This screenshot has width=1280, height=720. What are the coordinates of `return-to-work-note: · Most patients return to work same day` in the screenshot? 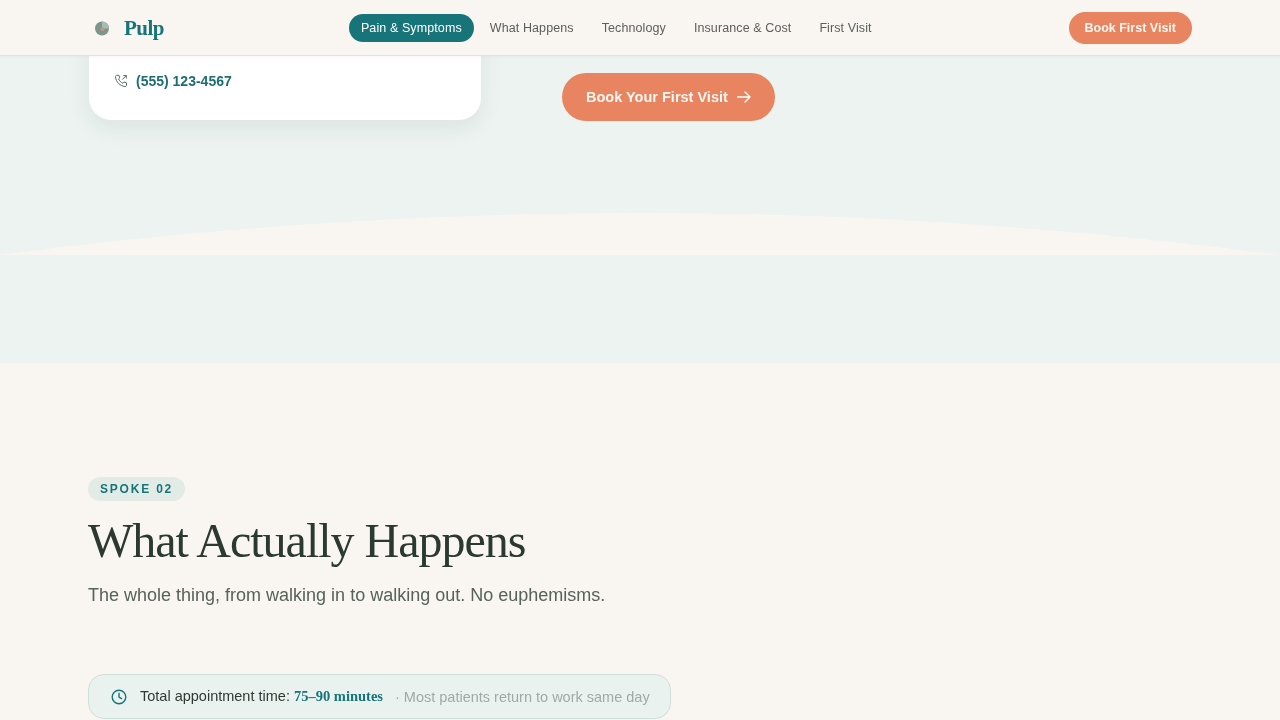 It's located at (522, 696).